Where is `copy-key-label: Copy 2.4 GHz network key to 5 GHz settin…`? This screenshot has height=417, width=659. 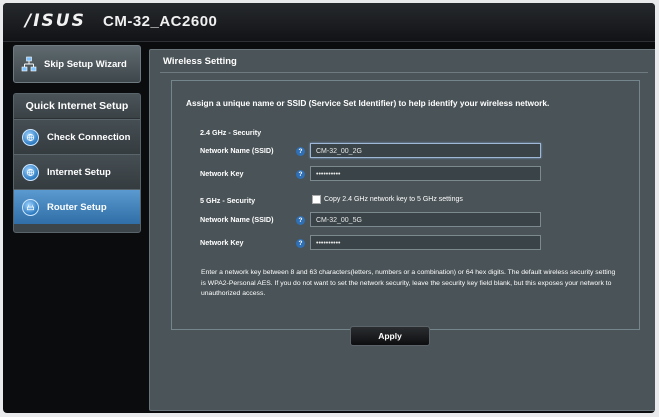
copy-key-label: Copy 2.4 GHz network key to 5 GHz settin… is located at coordinates (393, 199).